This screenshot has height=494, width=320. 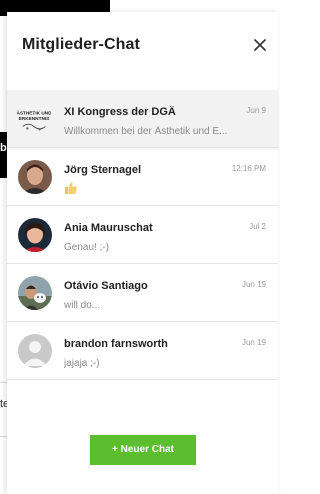 What do you see at coordinates (248, 168) in the screenshot?
I see `chat-date: 12:16 PM` at bounding box center [248, 168].